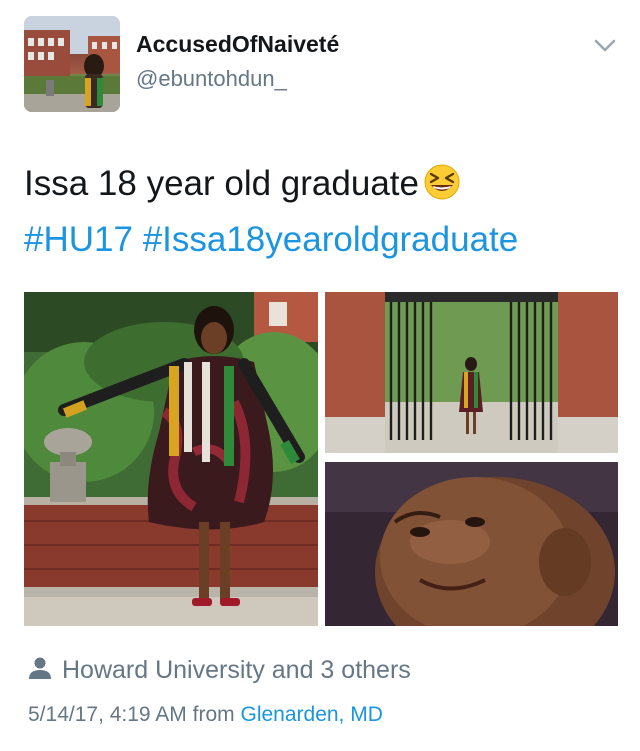 The image size is (640, 751). What do you see at coordinates (471, 372) in the screenshot?
I see `graduate-gate-photo` at bounding box center [471, 372].